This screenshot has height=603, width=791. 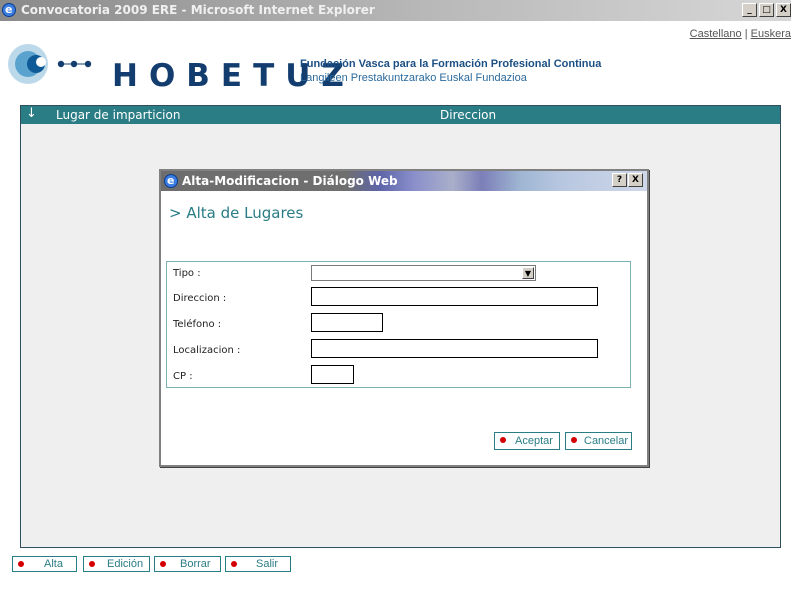 I want to click on alta-label: Alta, so click(x=53, y=564).